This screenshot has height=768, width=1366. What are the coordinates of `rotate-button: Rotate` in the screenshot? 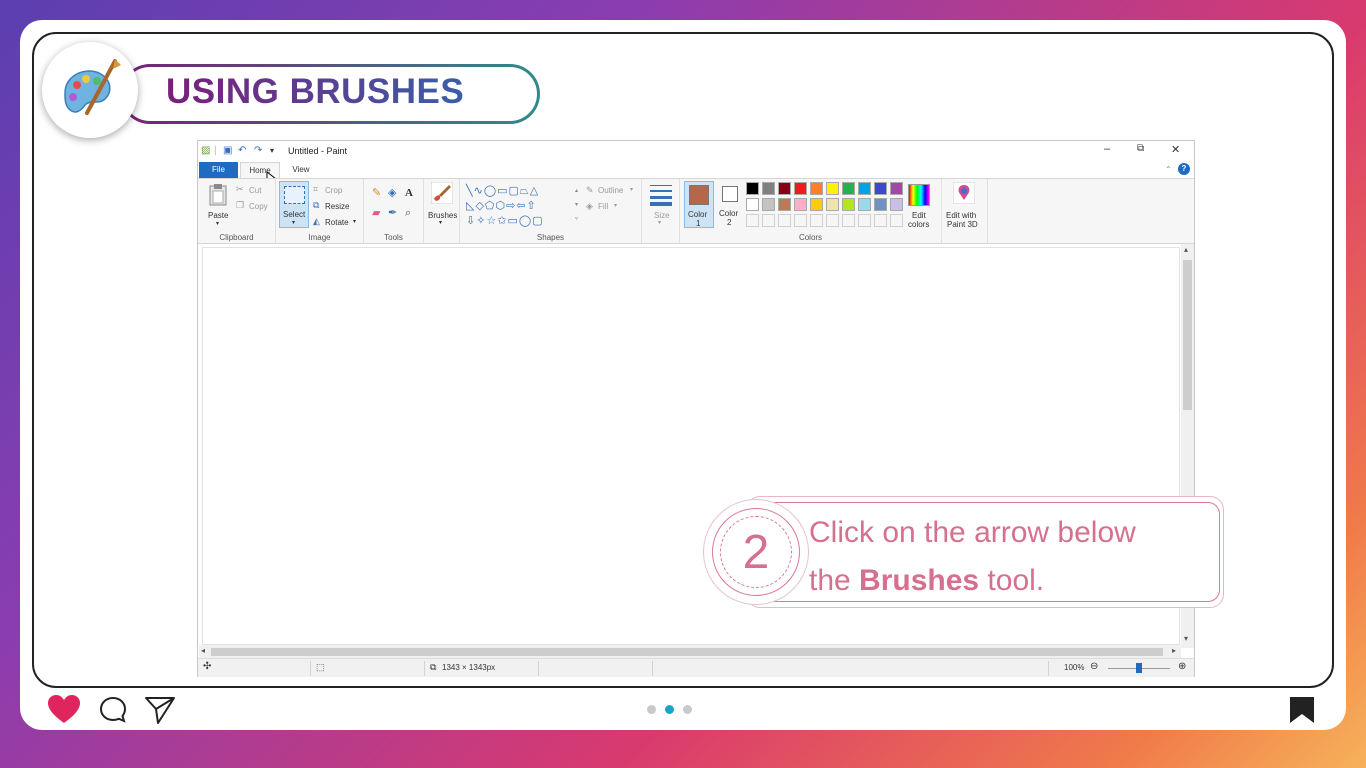 It's located at (337, 222).